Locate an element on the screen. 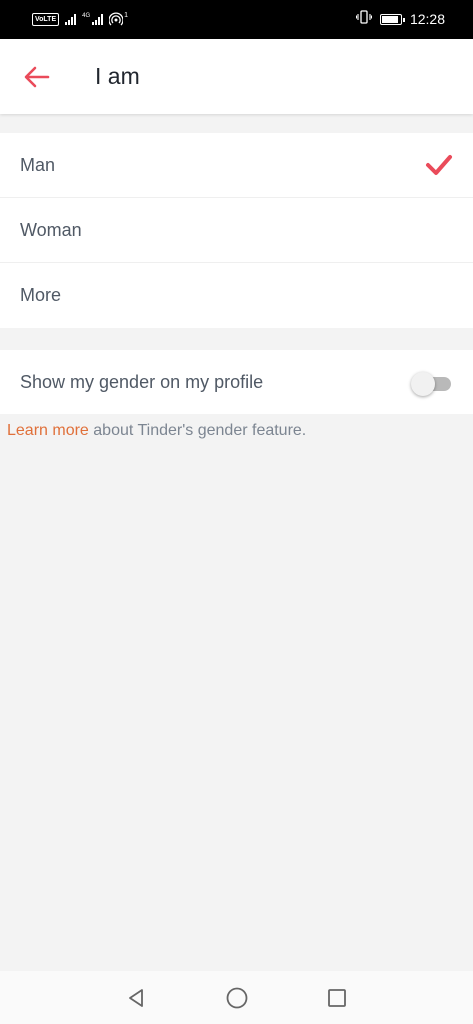  checkmark-icon is located at coordinates (439, 165).